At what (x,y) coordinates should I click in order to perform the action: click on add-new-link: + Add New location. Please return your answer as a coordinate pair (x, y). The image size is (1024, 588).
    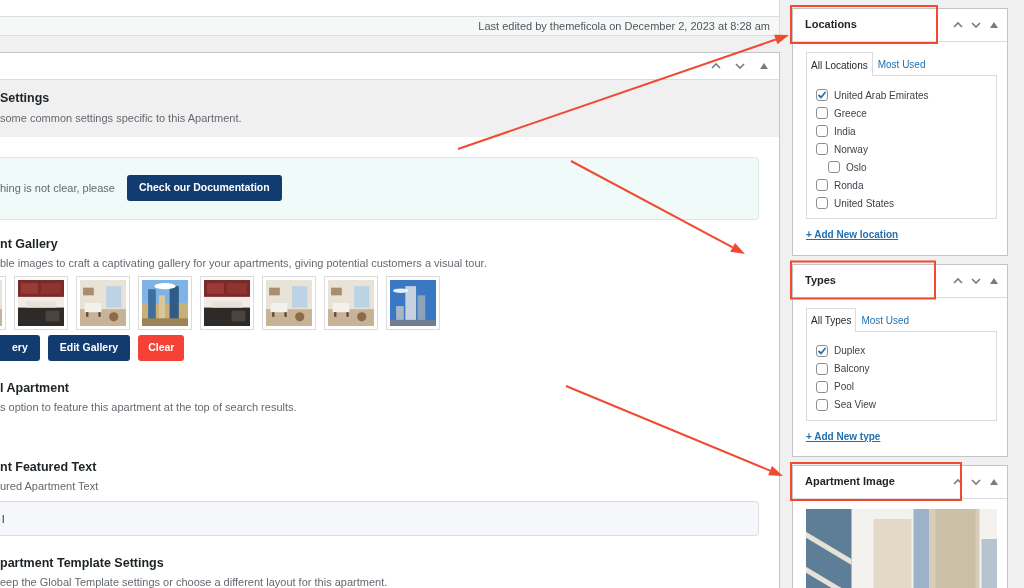
    Looking at the image, I should click on (852, 234).